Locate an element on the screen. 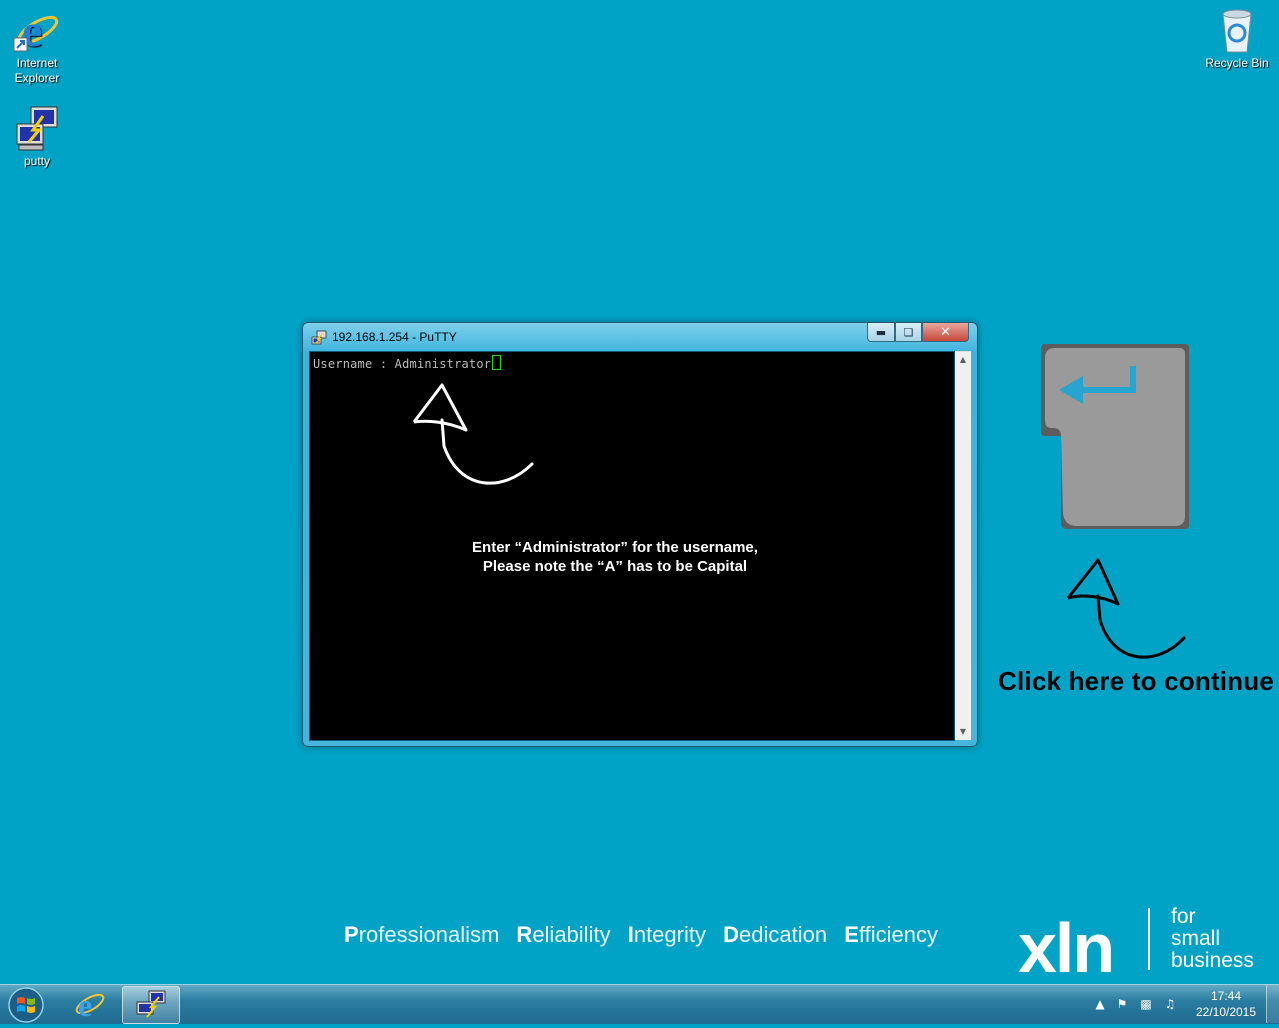 This screenshot has width=1279, height=1028. enter-key-icon is located at coordinates (1115, 436).